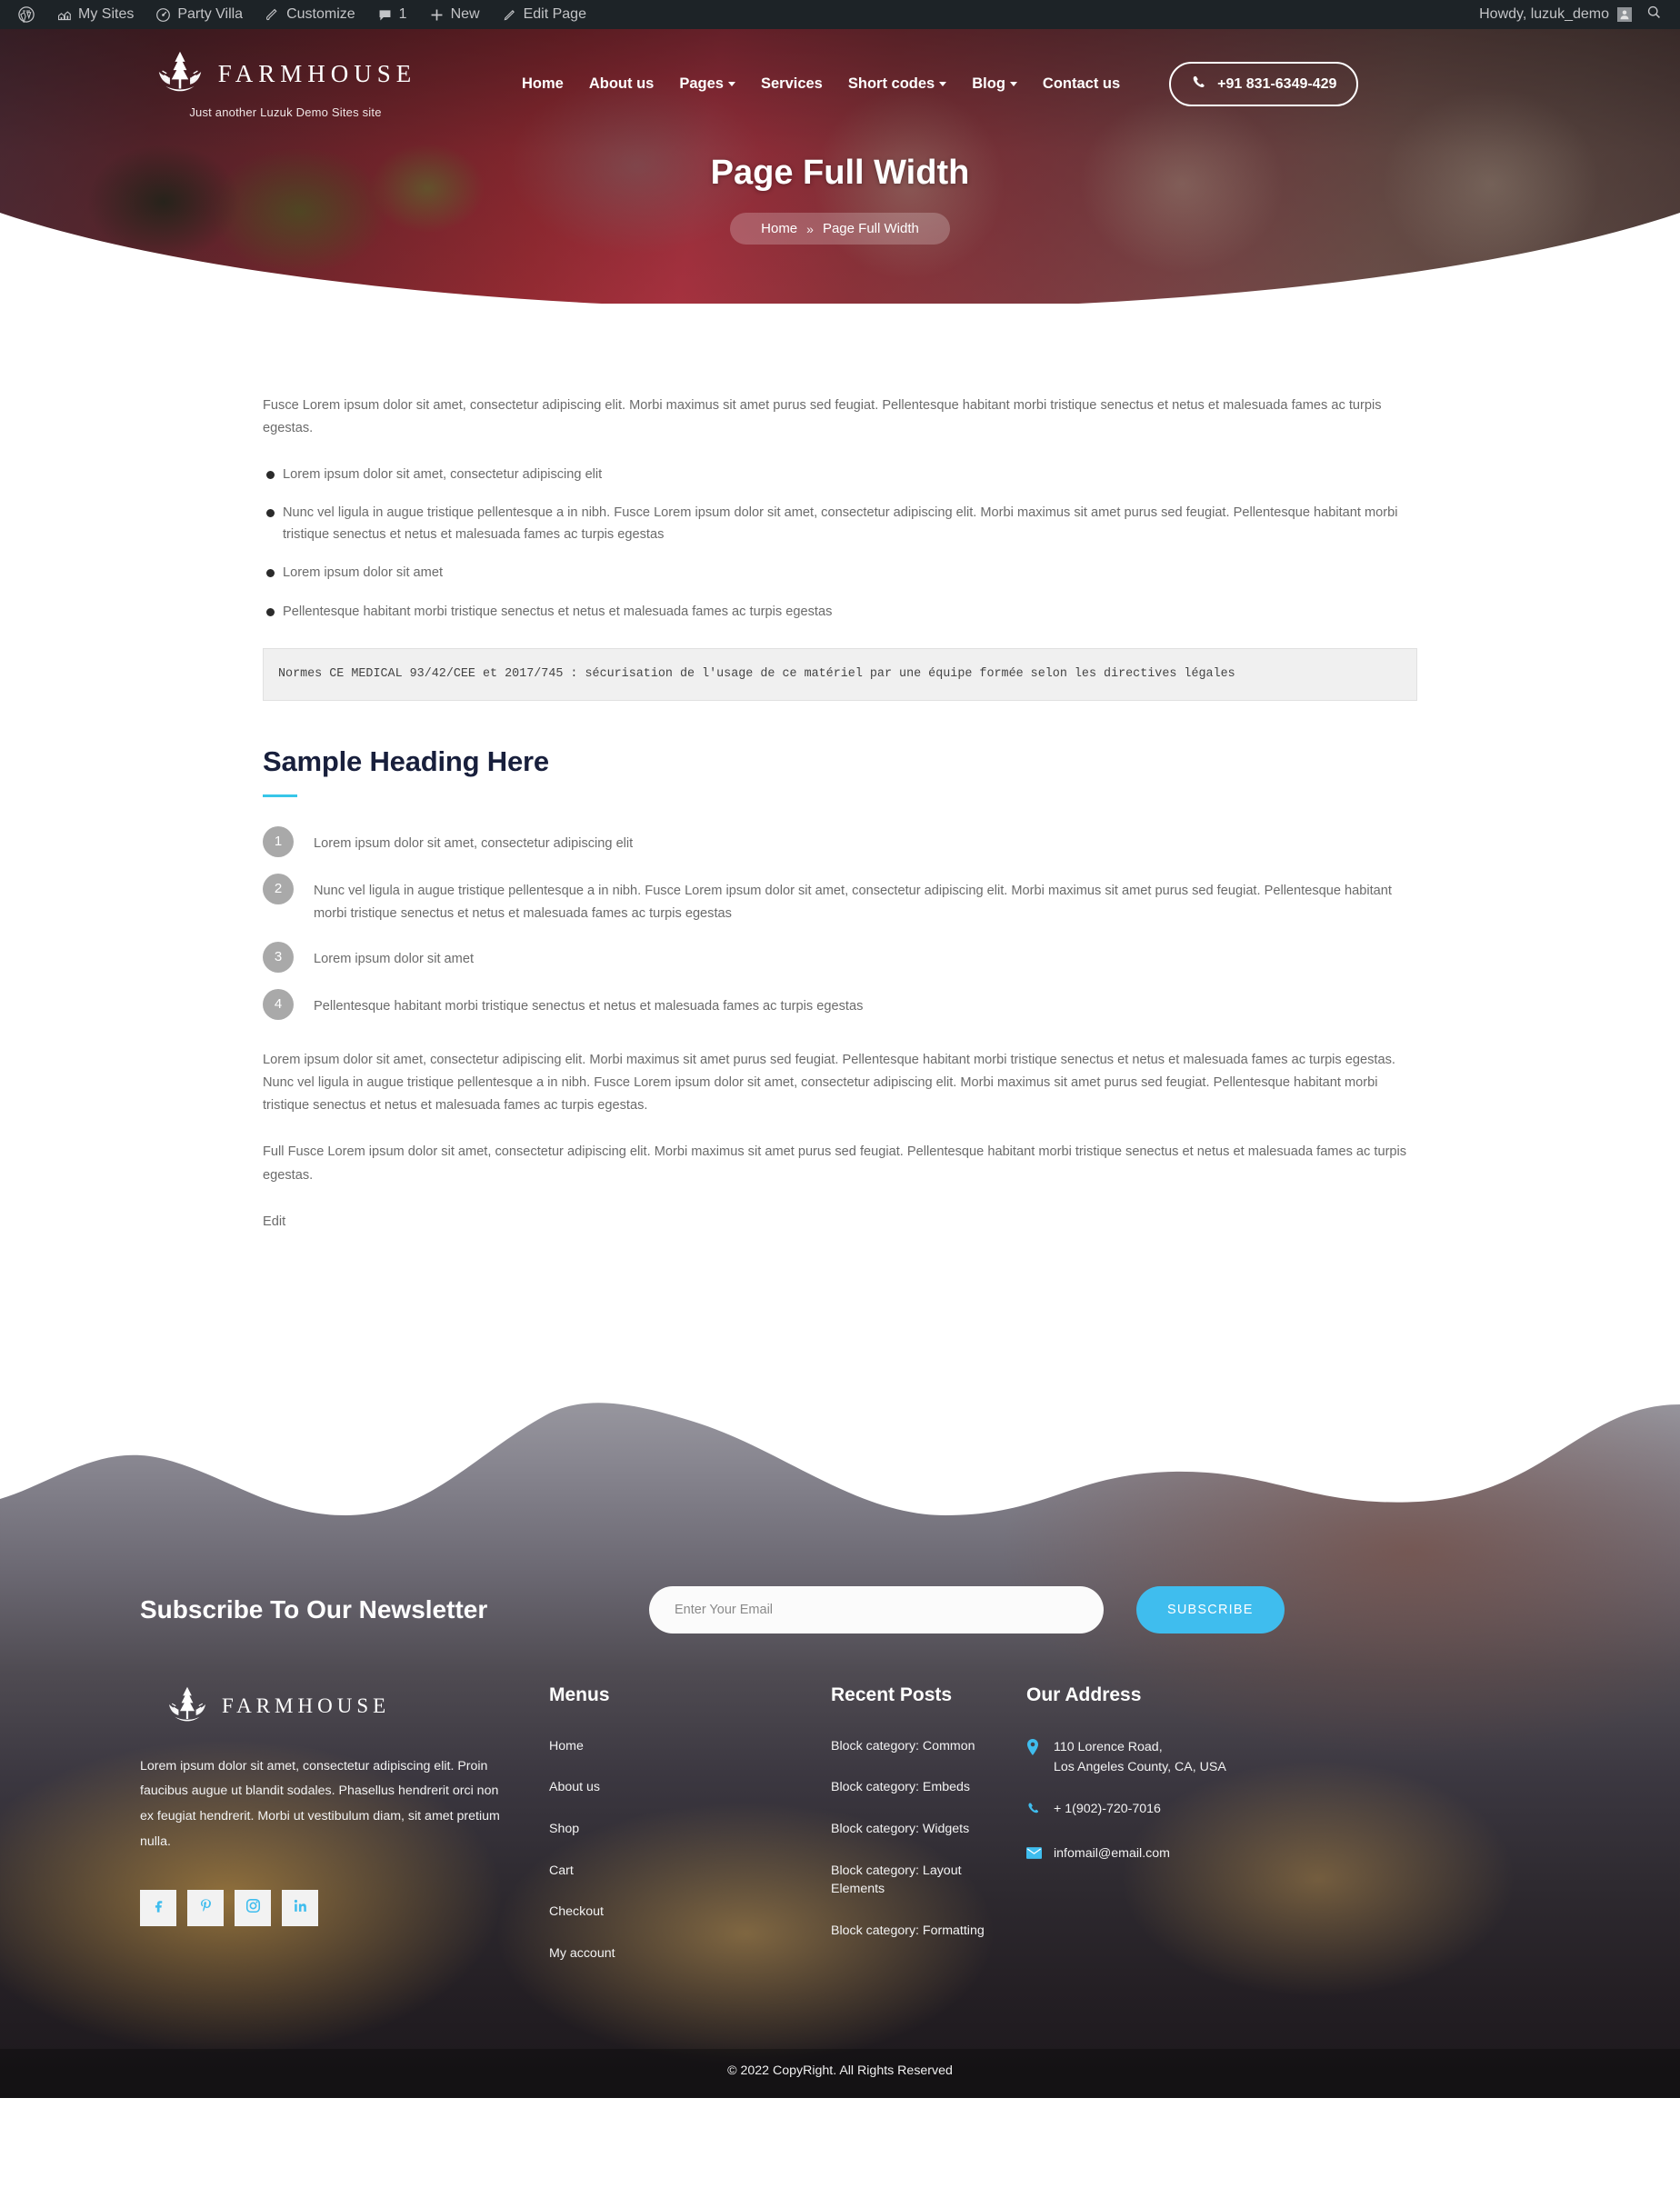  What do you see at coordinates (891, 83) in the screenshot?
I see `nav-label-short-codes: Short codes` at bounding box center [891, 83].